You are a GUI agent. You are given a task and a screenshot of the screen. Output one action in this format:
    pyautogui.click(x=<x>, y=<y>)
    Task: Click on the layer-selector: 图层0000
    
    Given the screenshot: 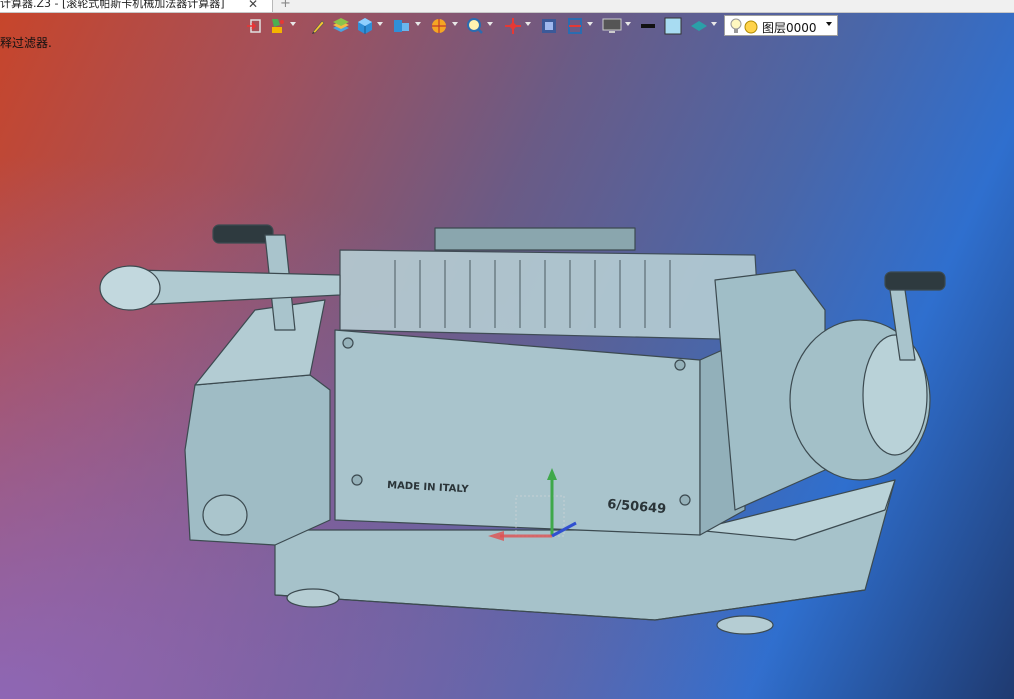 What is the action you would take?
    pyautogui.click(x=781, y=25)
    